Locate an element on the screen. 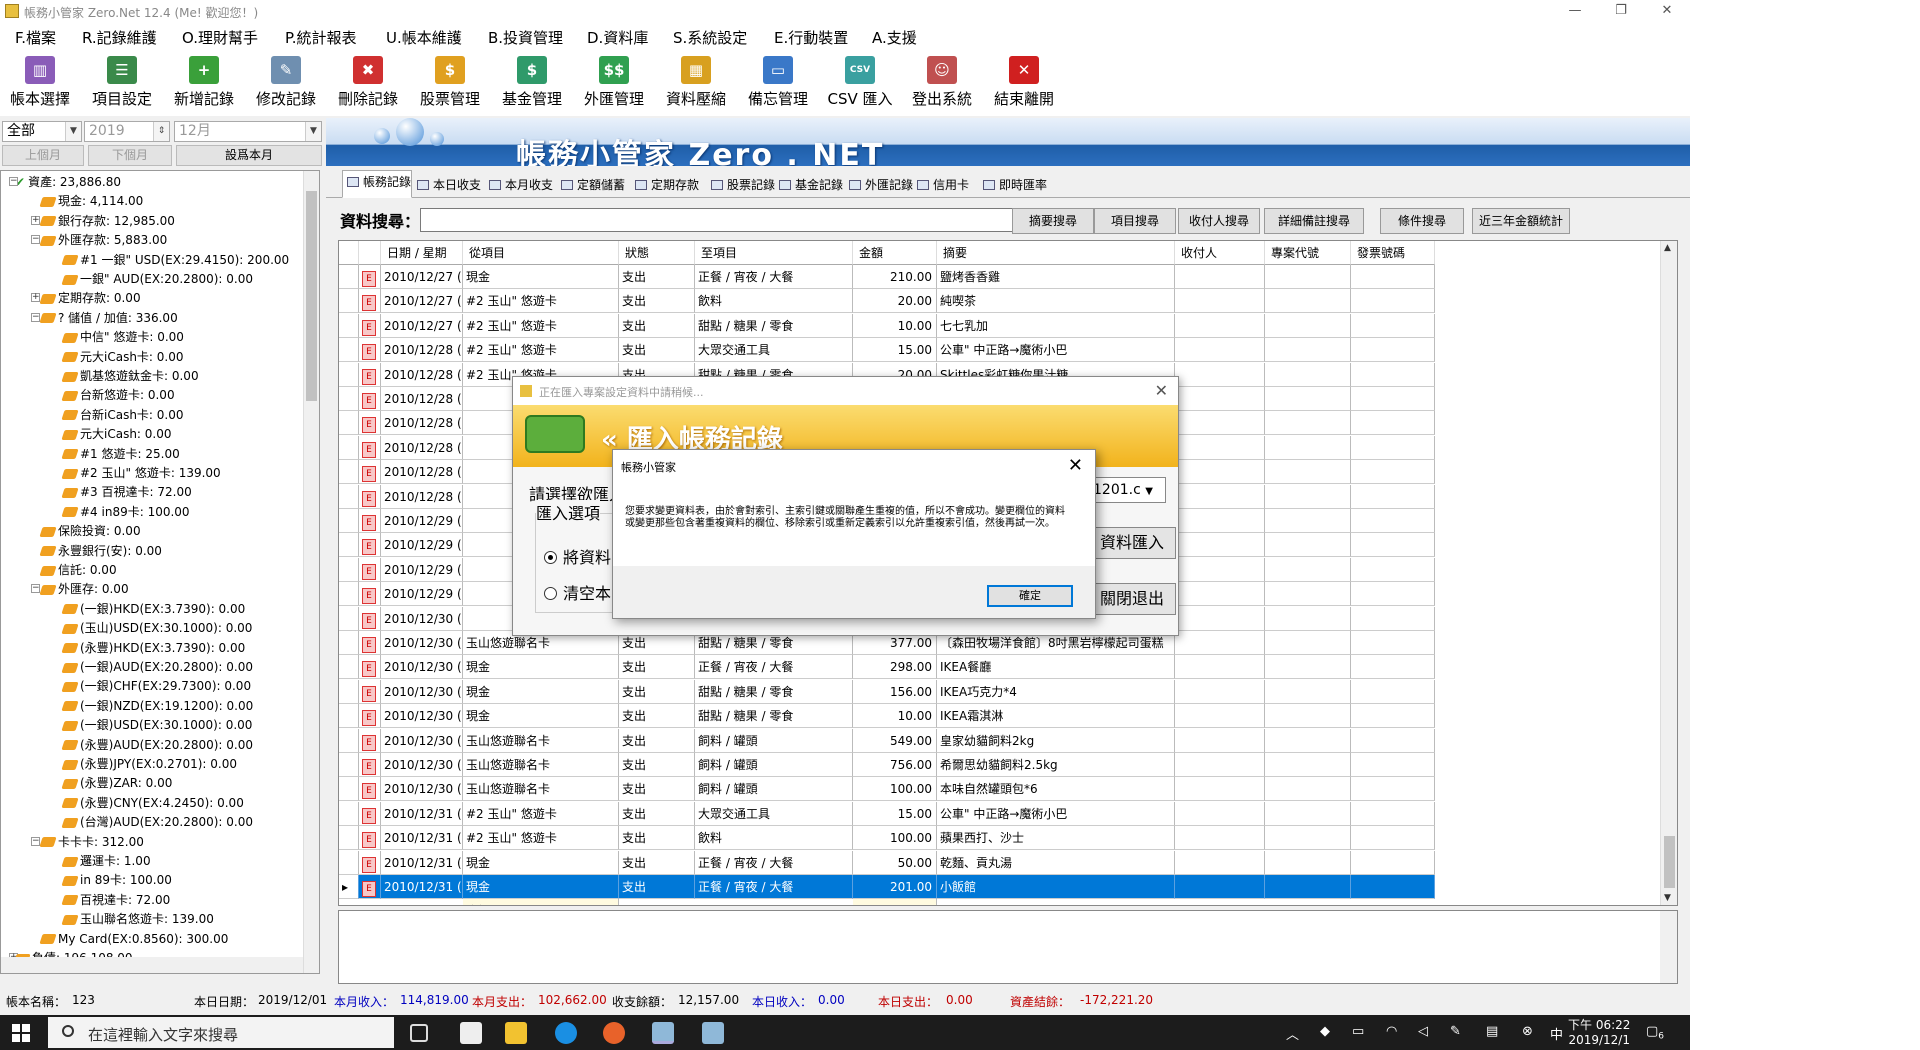 Image resolution: width=1920 pixels, height=1050 pixels. search-button-0: 摘要搜尋 is located at coordinates (1053, 221).